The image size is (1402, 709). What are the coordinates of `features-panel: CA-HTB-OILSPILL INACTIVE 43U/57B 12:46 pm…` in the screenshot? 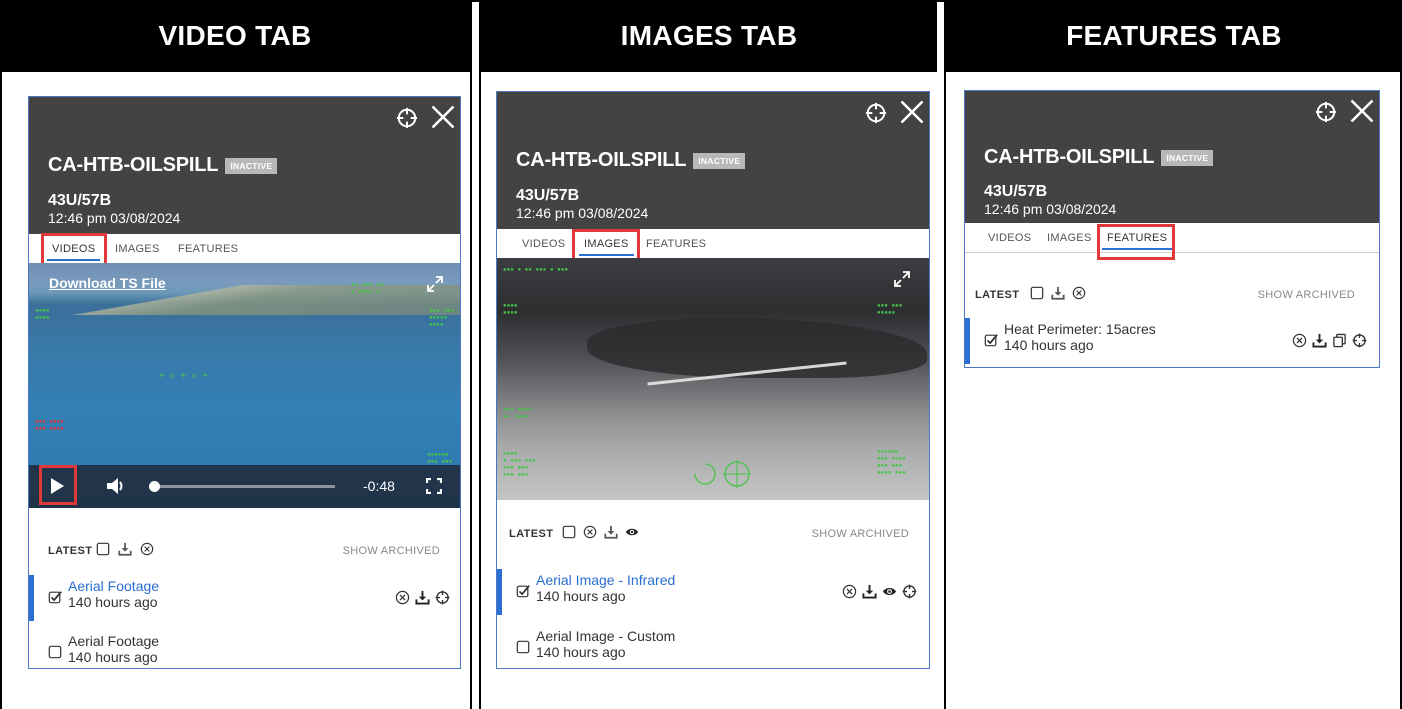 It's located at (1172, 229).